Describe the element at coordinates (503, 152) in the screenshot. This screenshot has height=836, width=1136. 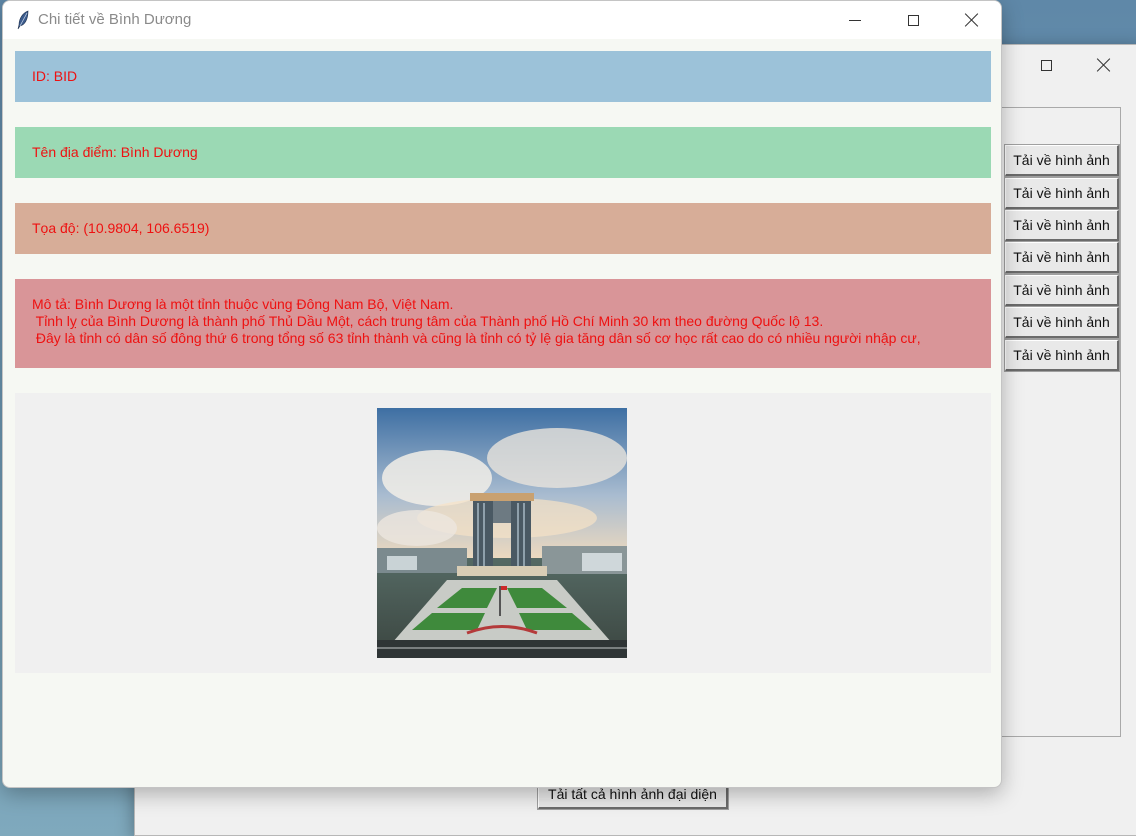
I see `place-name-label: Tên địa điểm: Bình Dương` at that location.